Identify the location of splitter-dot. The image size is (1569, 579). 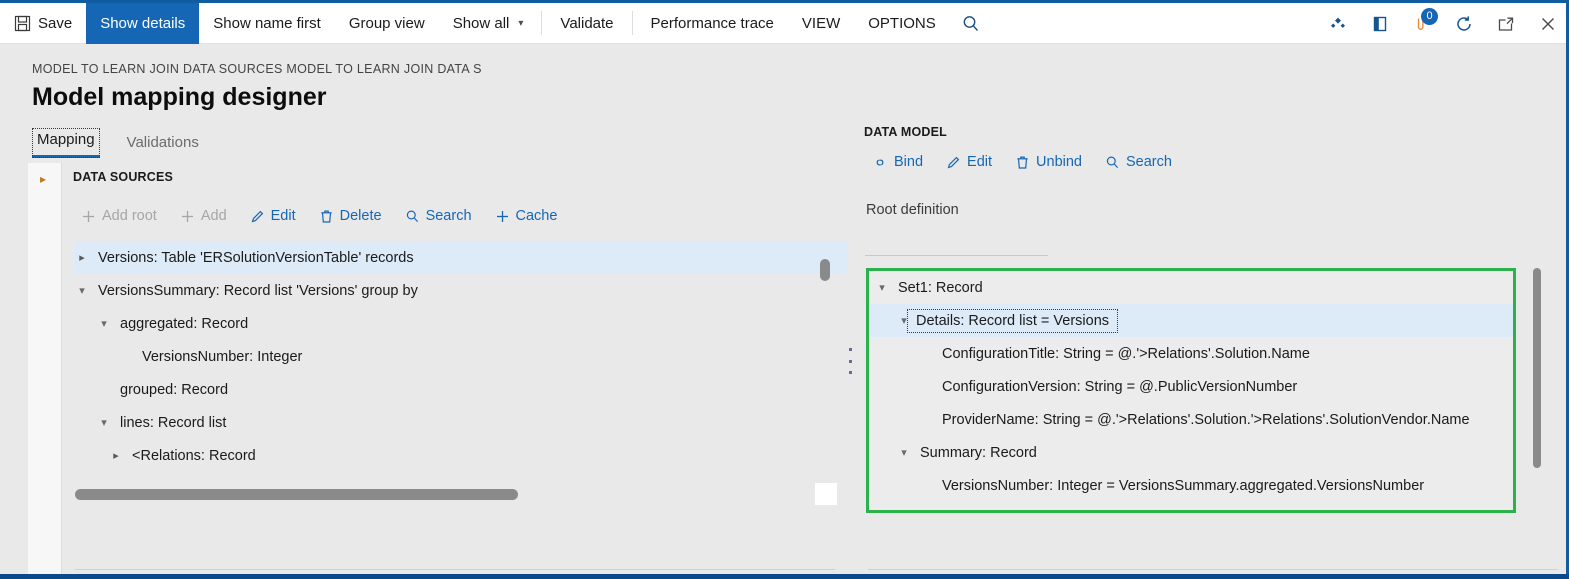
(850, 372).